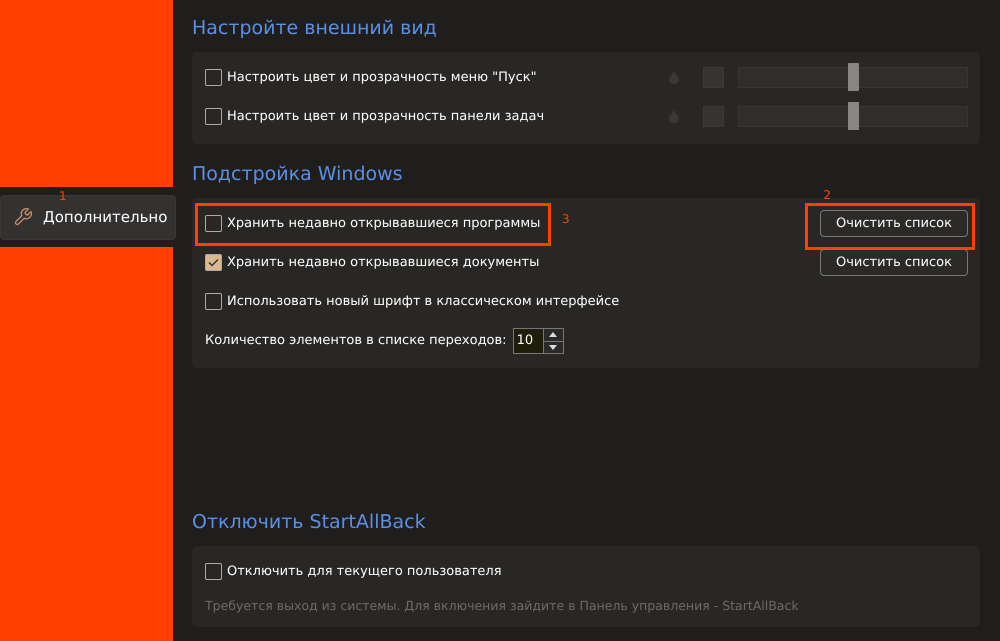 The image size is (1000, 641). Describe the element at coordinates (502, 605) in the screenshot. I see `hint-text: Требуется выход из системы. Для включения зайдите в Панель управления - StartAllBack` at that location.